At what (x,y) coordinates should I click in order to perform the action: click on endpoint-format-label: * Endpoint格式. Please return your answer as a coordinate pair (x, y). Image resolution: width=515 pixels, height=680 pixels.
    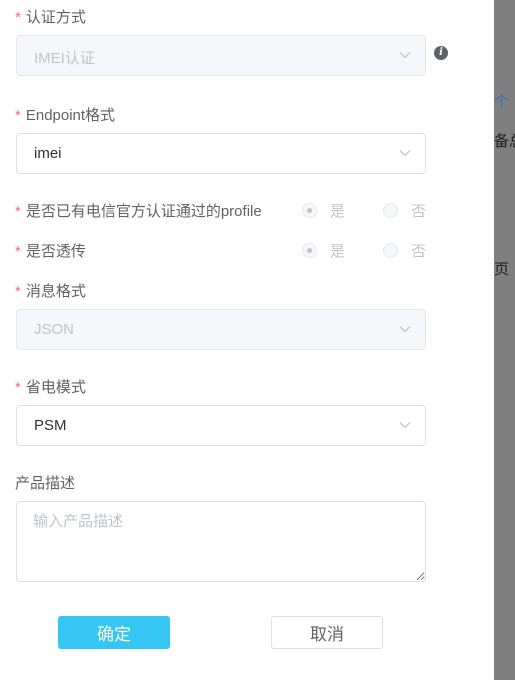
    Looking at the image, I should click on (65, 114).